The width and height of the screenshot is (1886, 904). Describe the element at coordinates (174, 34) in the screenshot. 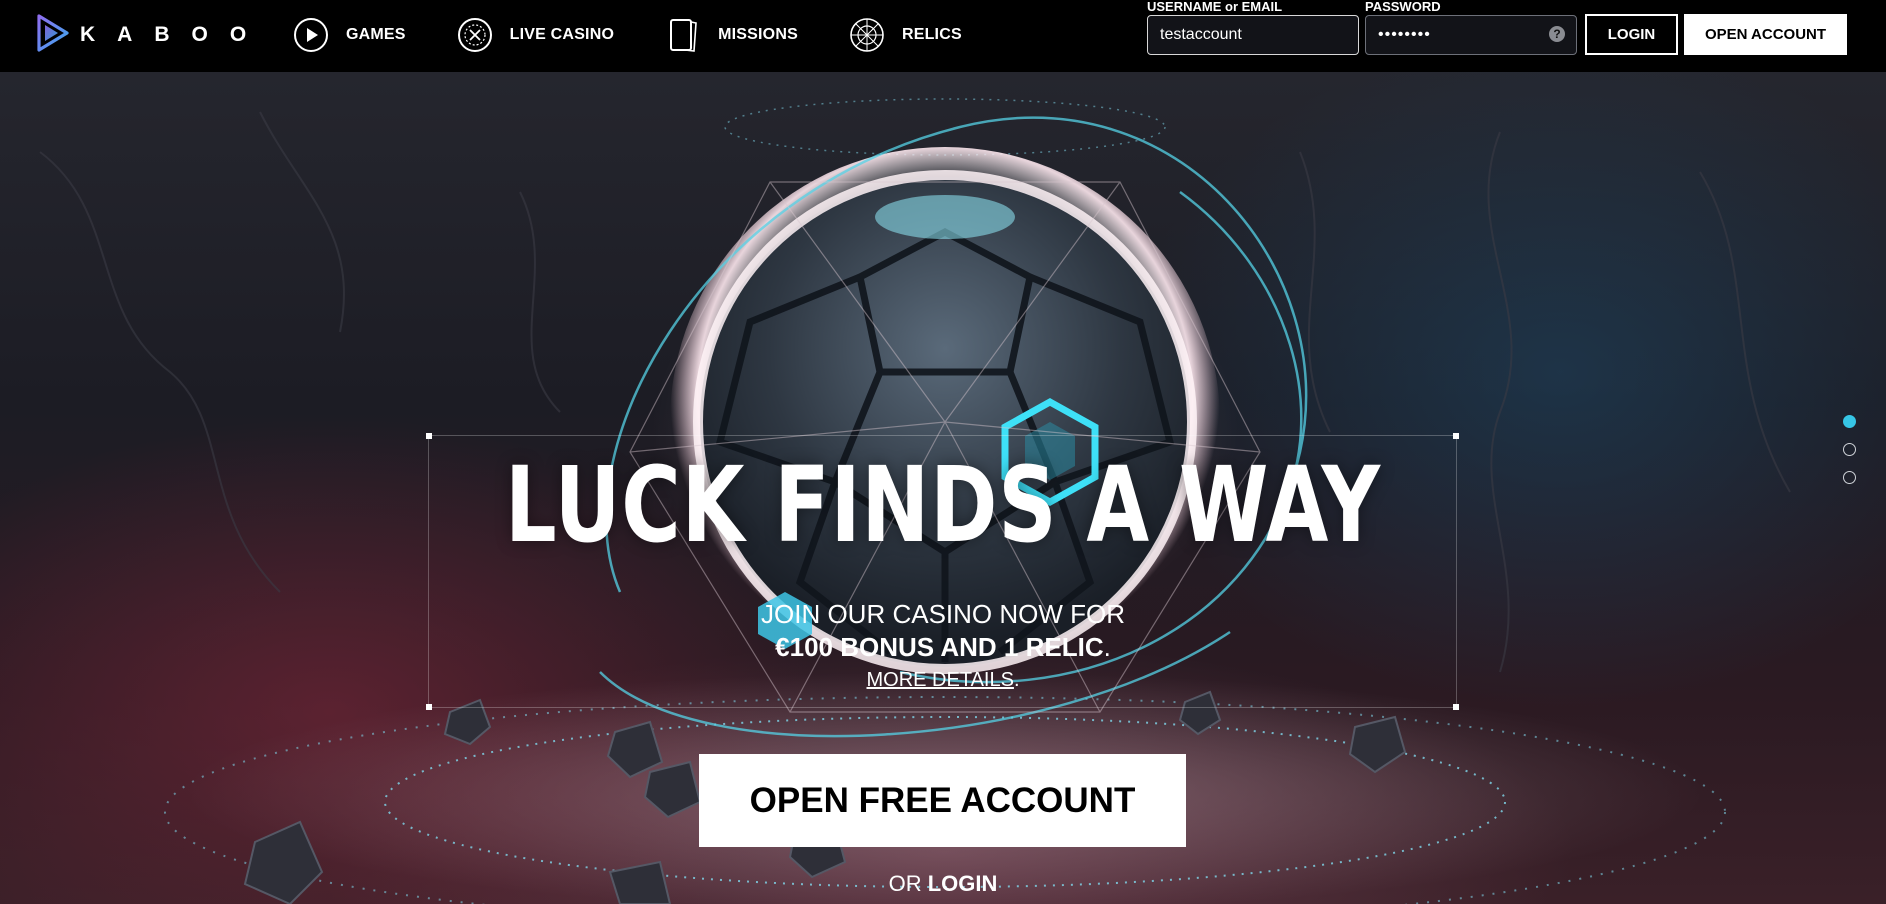

I see `brand-name: KABOO` at that location.